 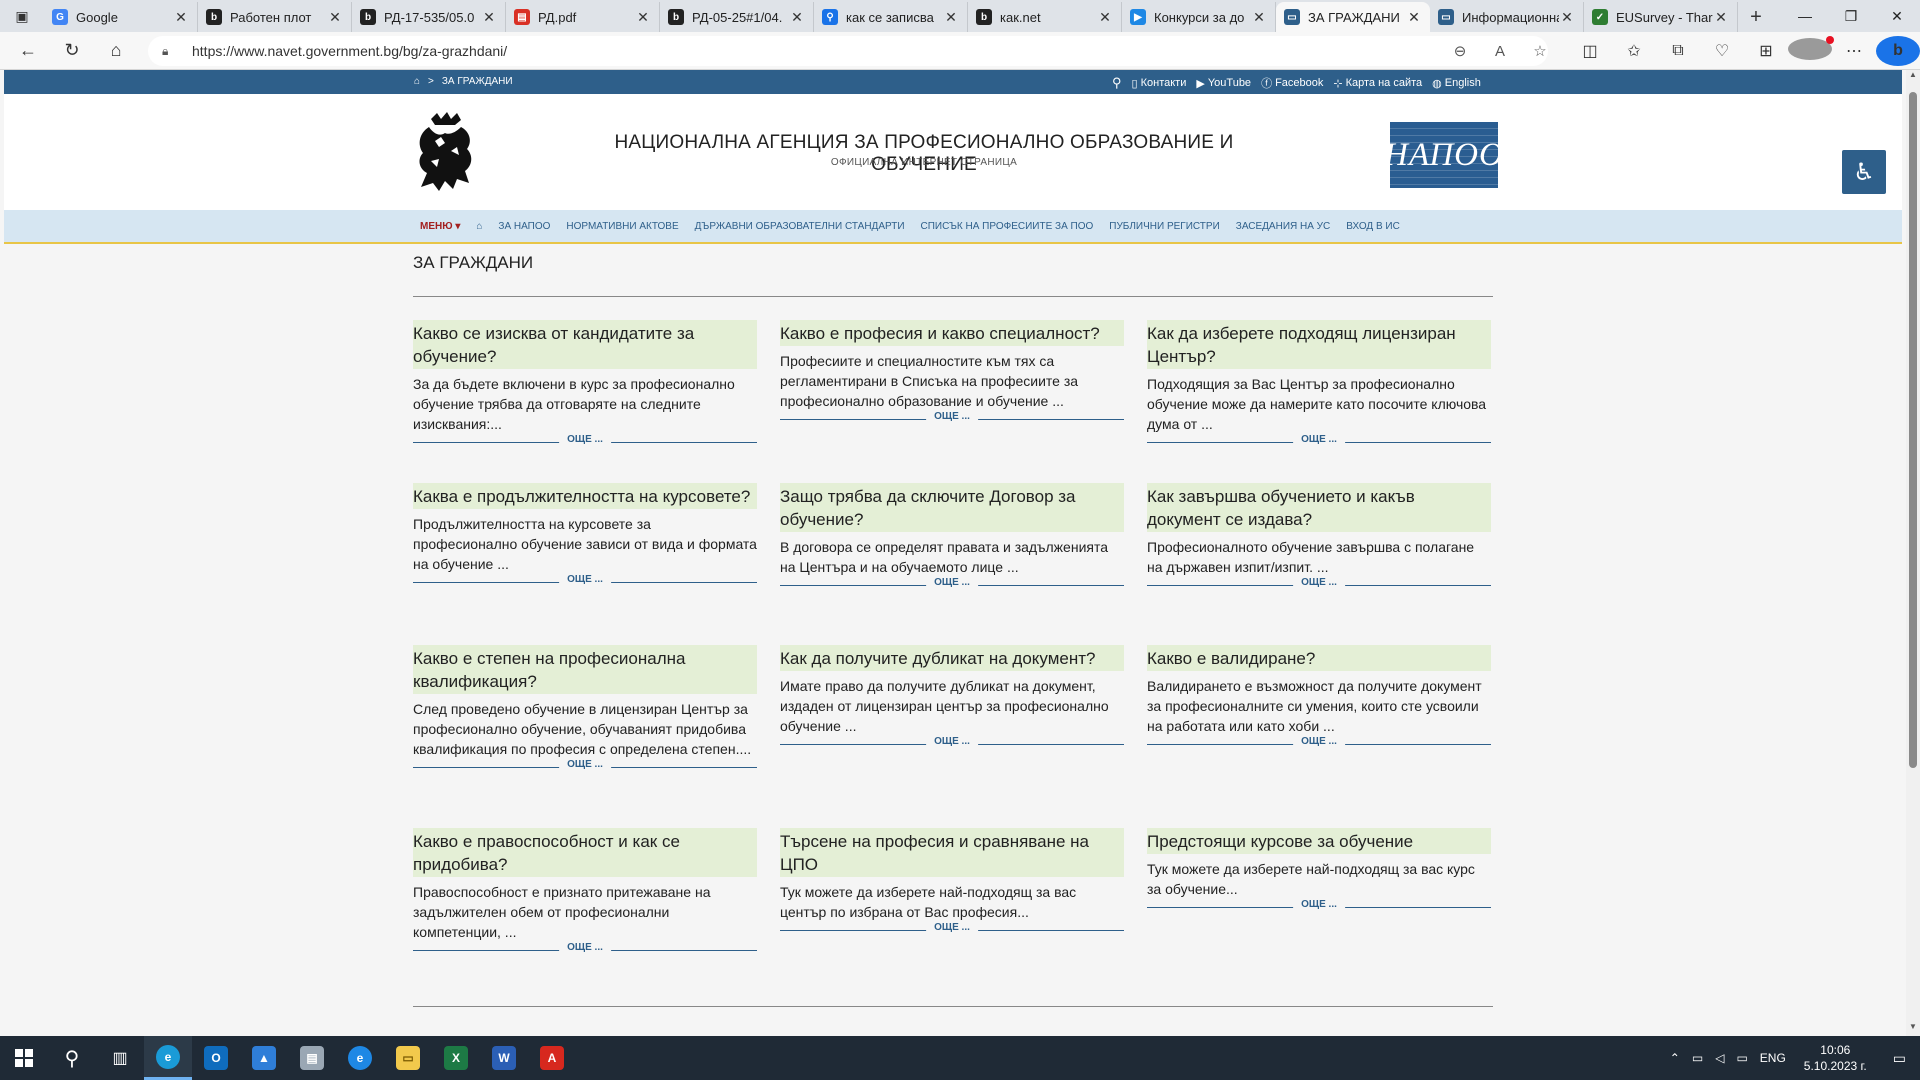 I want to click on faq-card-title: Каква е продължителността на курсовете?, so click(x=585, y=496).